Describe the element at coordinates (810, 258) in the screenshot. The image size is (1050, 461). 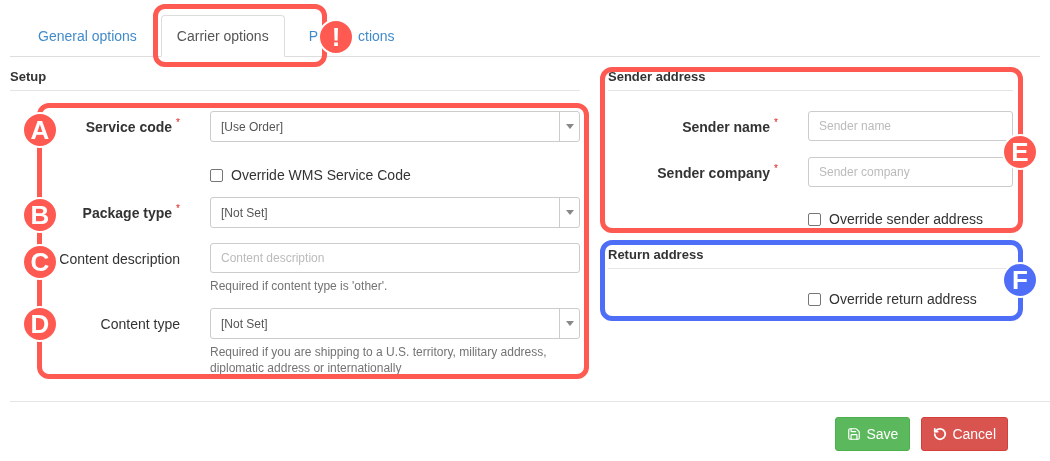
I see `section-heading: Return address` at that location.